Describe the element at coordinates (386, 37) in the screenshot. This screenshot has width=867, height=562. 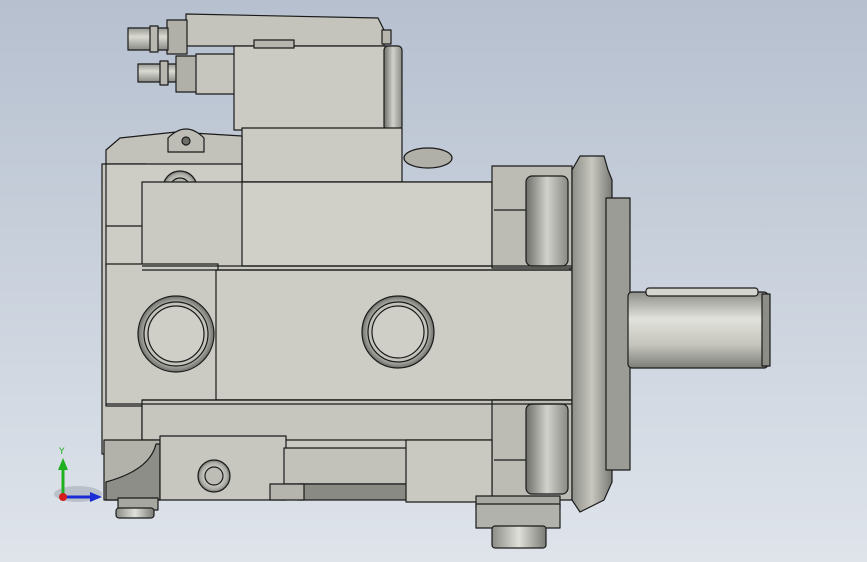
I see `valve-cap-tip` at that location.